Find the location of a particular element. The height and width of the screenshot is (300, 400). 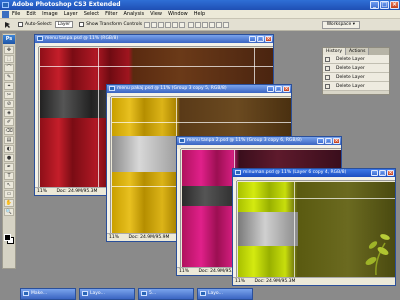

brush-tool: ◈ is located at coordinates (9, 113).